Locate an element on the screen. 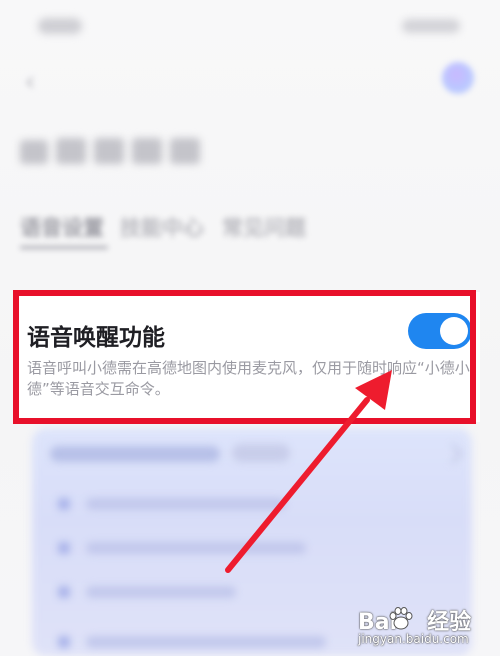  pointer-arrow is located at coordinates (308, 471).